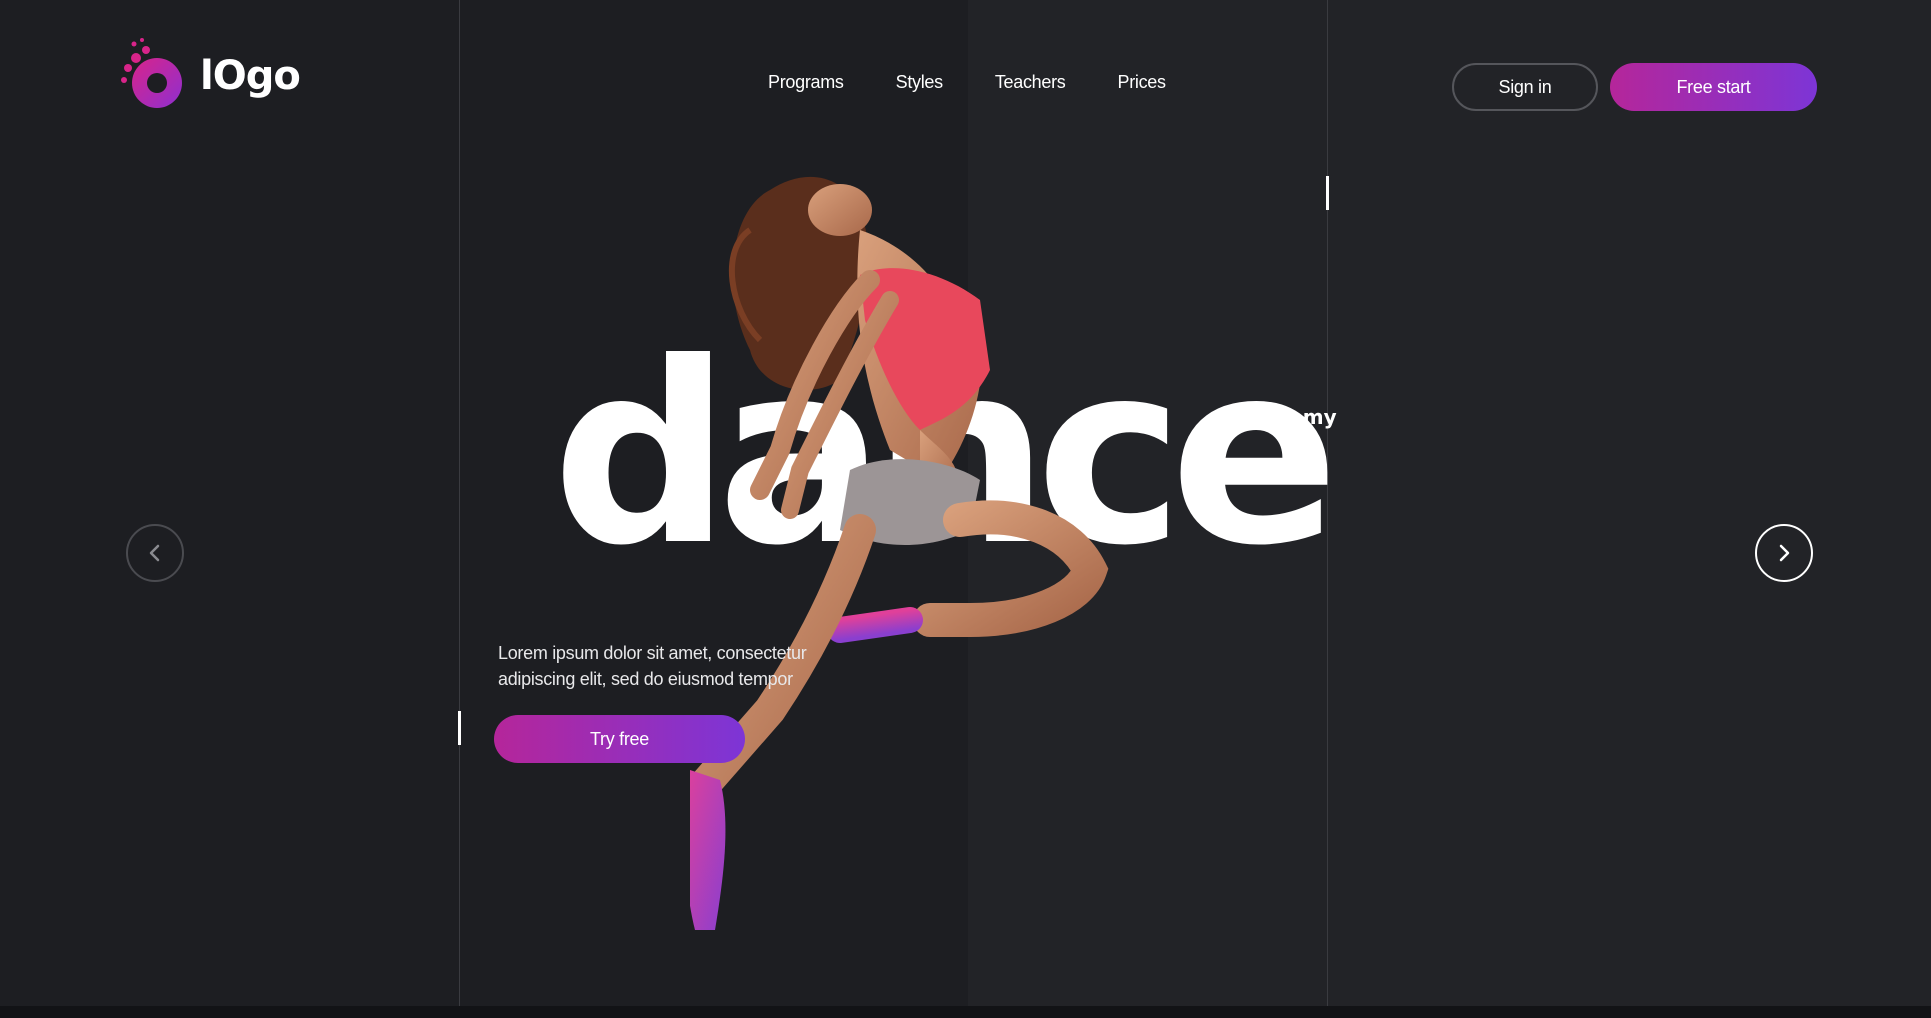  I want to click on try-free-button: Try free, so click(619, 739).